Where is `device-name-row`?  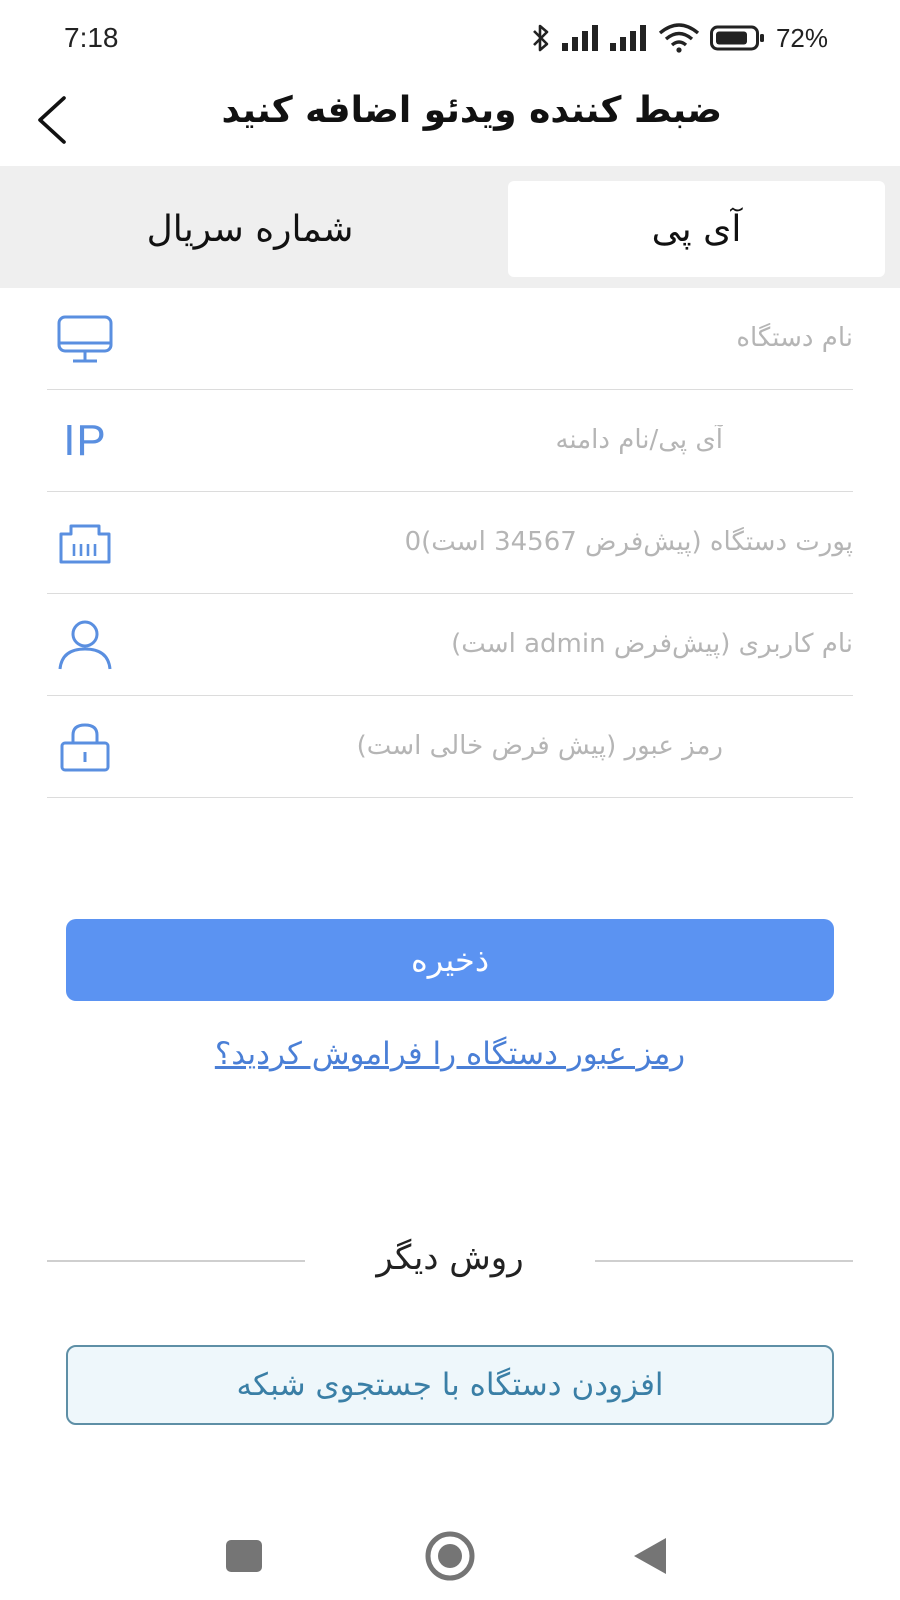
device-name-row is located at coordinates (450, 339).